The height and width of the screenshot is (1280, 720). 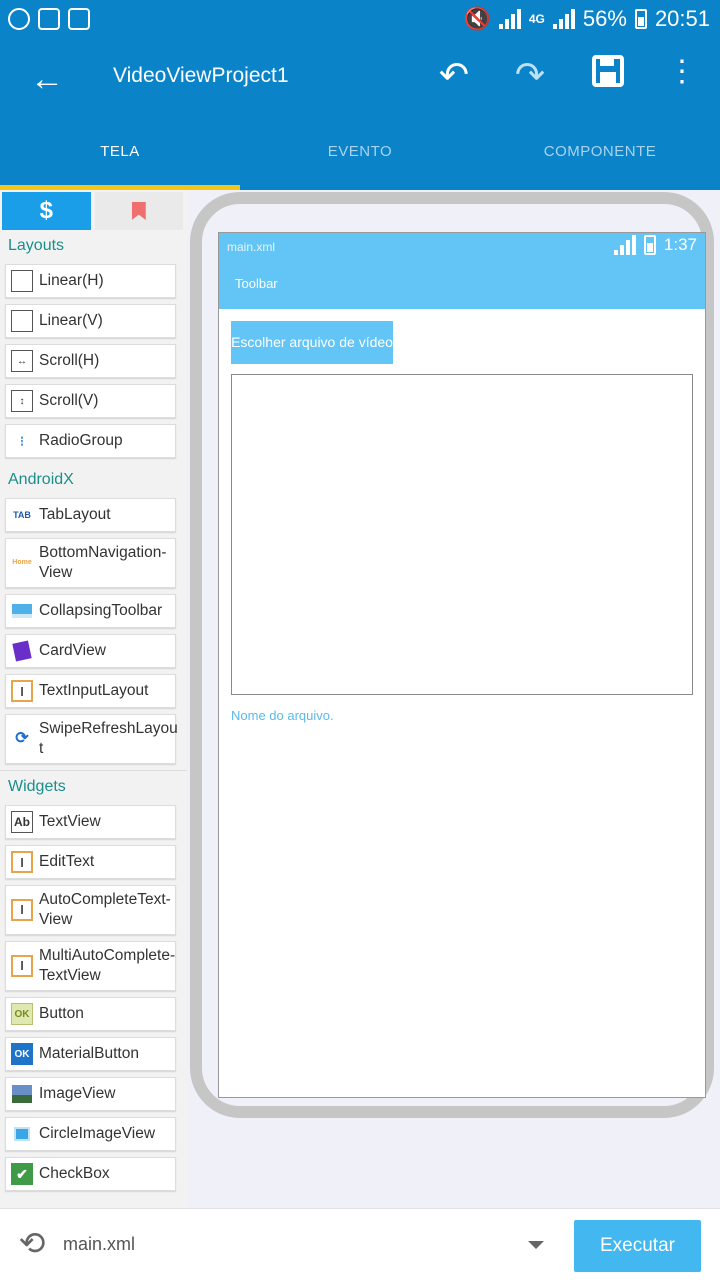 I want to click on item-label: CollapsingToolbar, so click(x=101, y=610).